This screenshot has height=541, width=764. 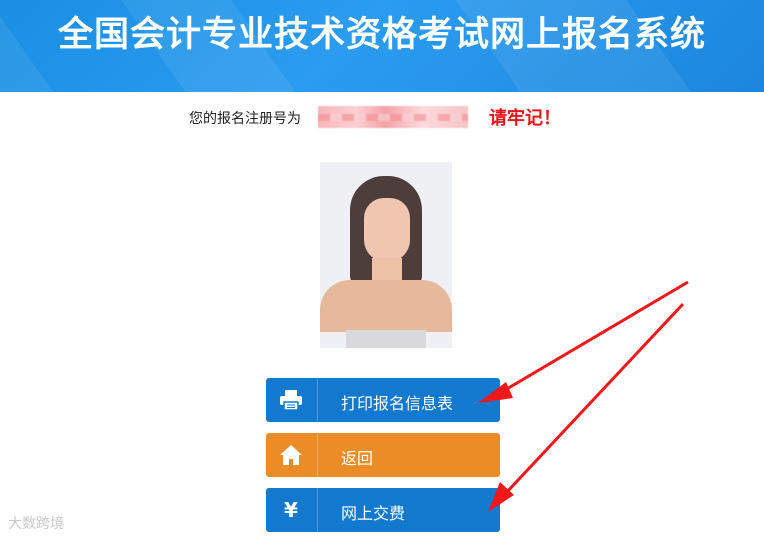 What do you see at coordinates (381, 35) in the screenshot?
I see `page-title: 全国会计专业技术资格考试网上报名系统` at bounding box center [381, 35].